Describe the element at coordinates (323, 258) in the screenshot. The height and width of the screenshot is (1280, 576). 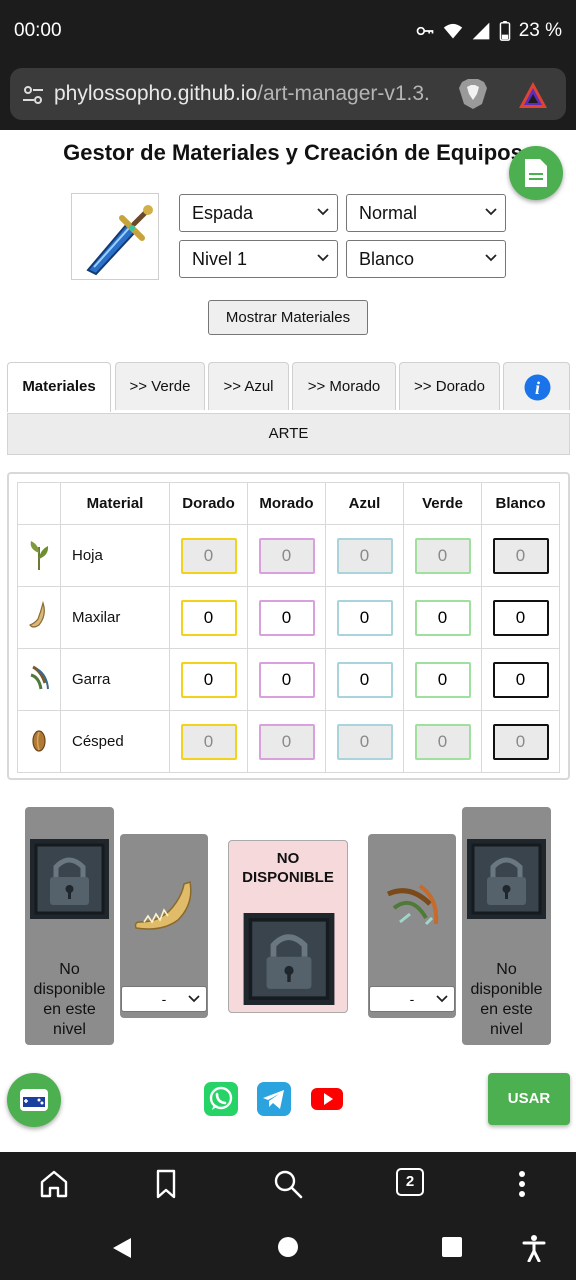
I see `chevron-down-icon` at that location.